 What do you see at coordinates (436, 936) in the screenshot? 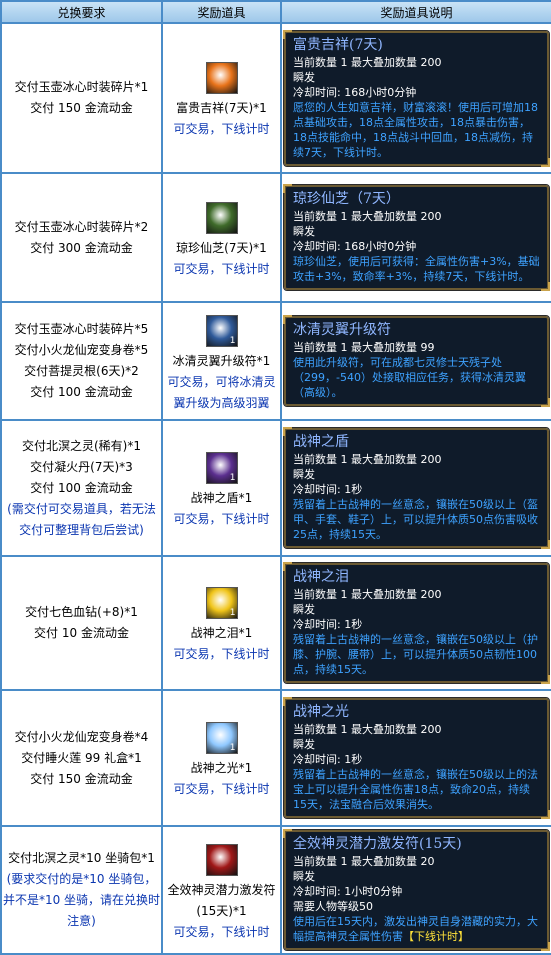
I see `tooltip-extra-note: 【下线计时】` at bounding box center [436, 936].